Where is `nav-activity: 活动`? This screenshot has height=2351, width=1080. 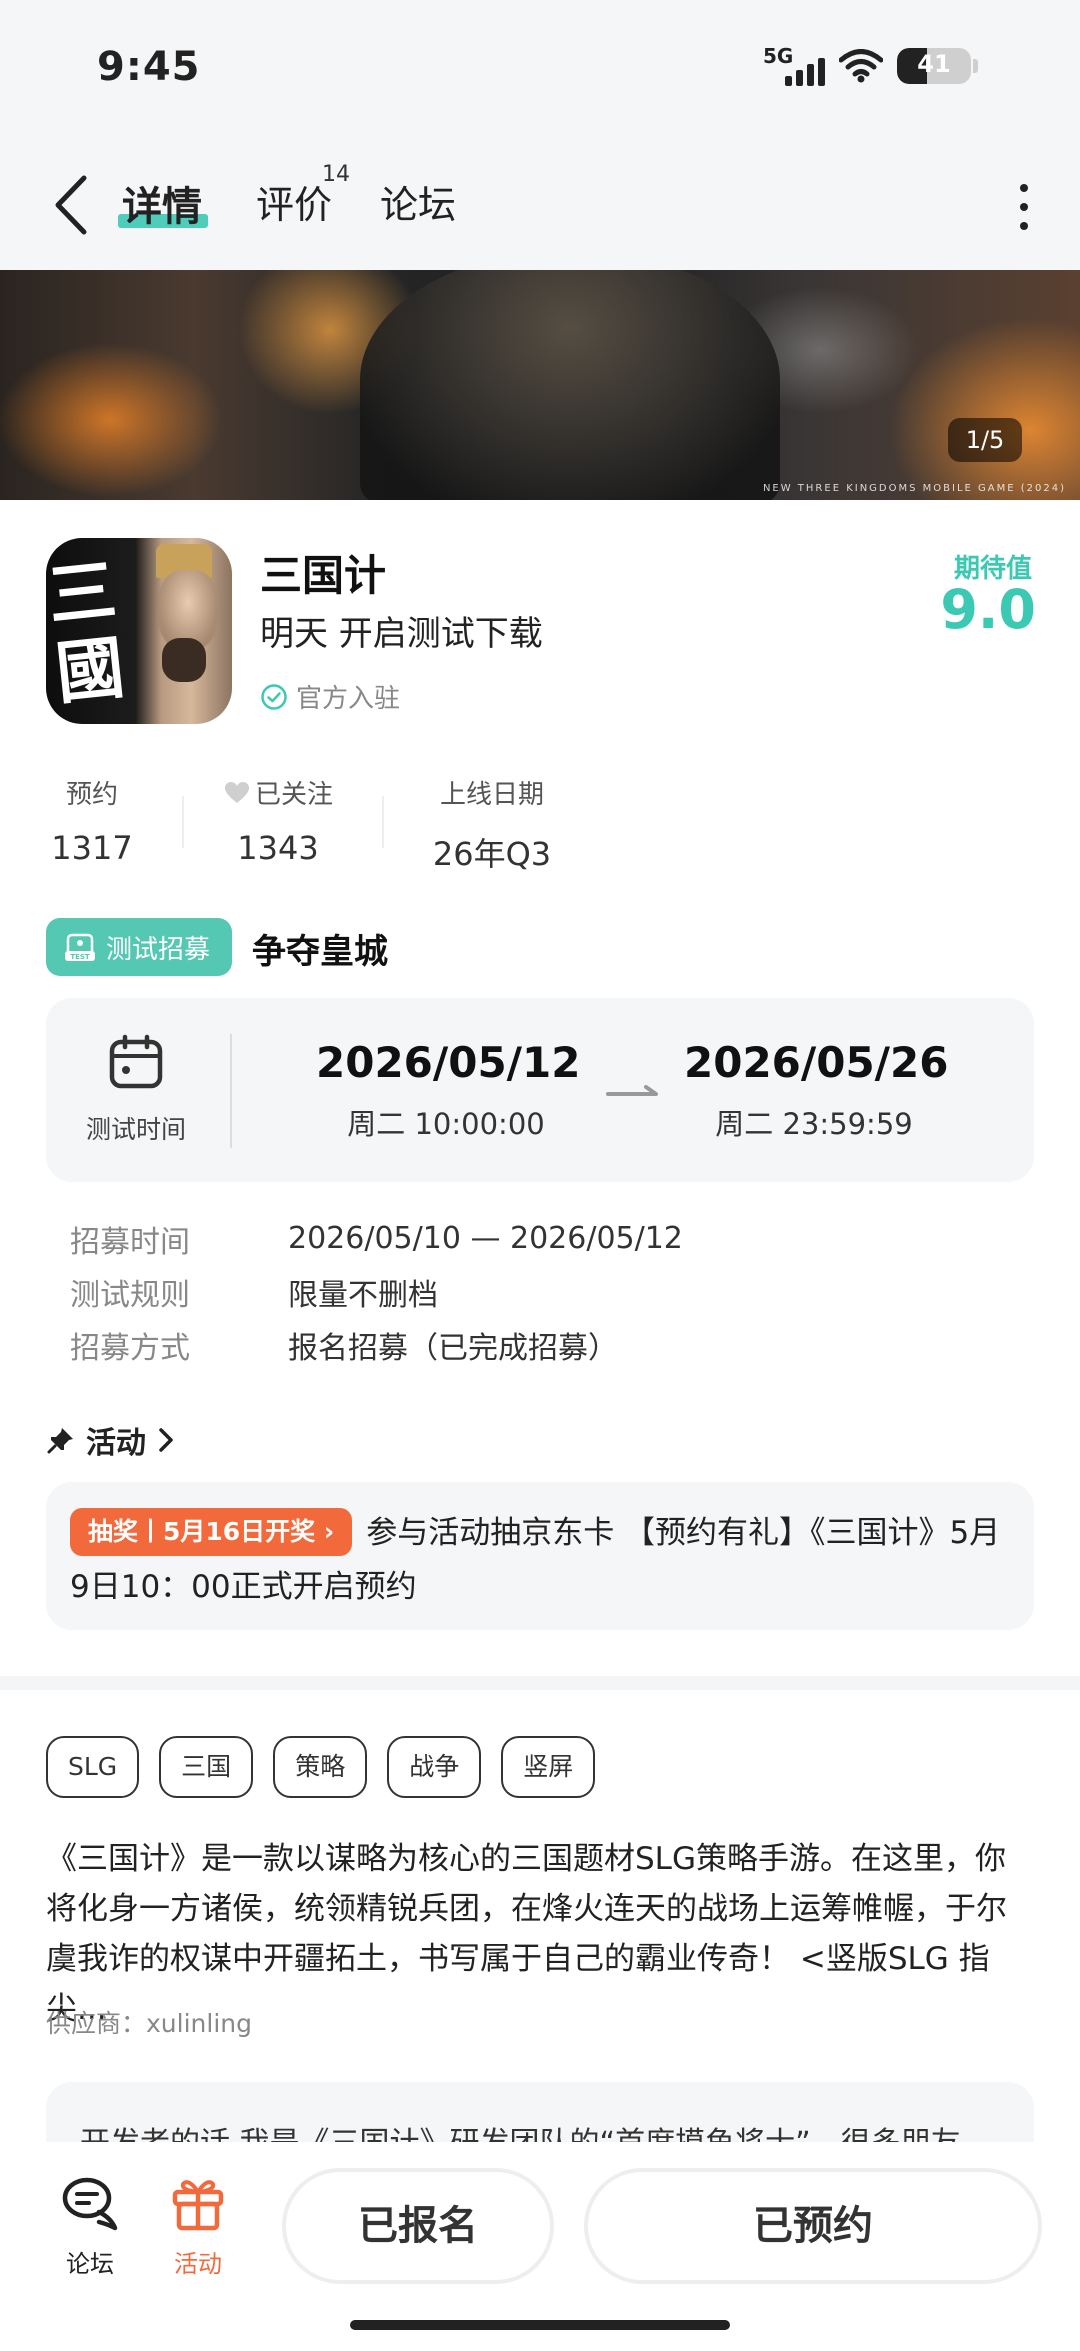 nav-activity: 活动 is located at coordinates (198, 2225).